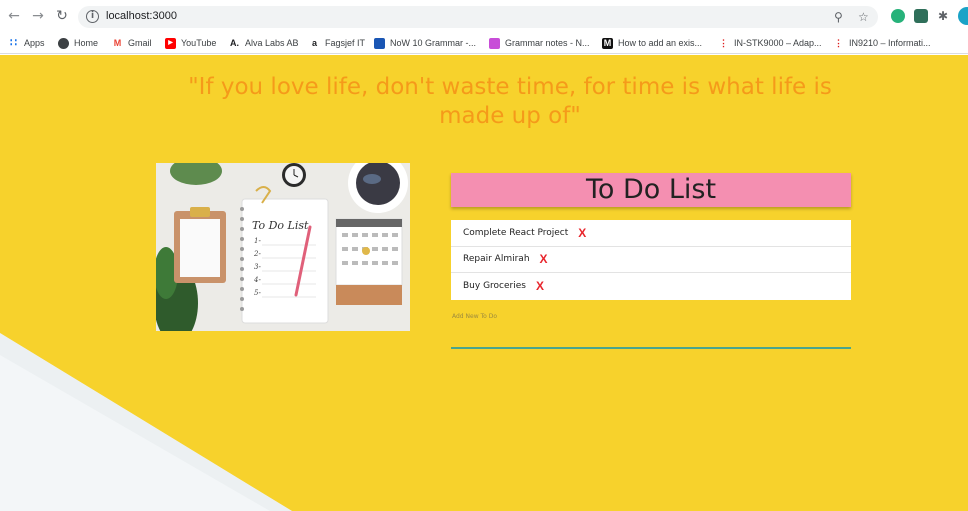 The height and width of the screenshot is (511, 968). What do you see at coordinates (863, 17) in the screenshot?
I see `bookmark-star-icon: ☆` at bounding box center [863, 17].